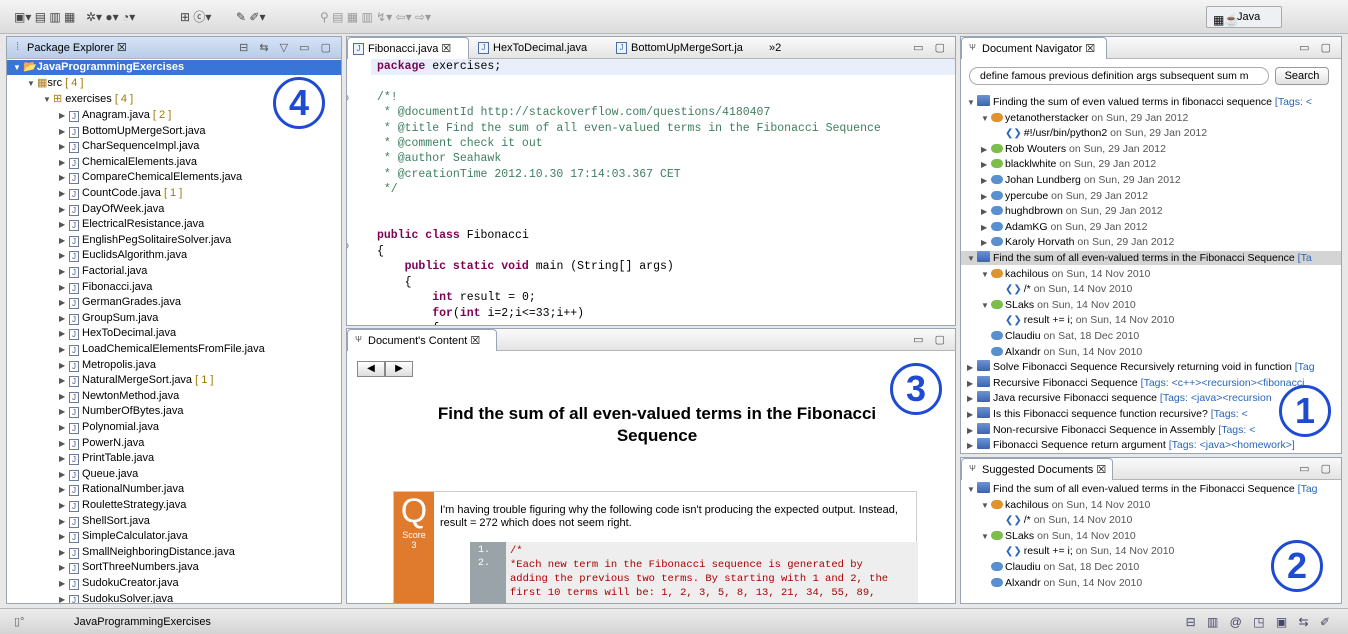 Image resolution: width=1348 pixels, height=634 pixels. I want to click on package-row: ▼ ⊞ exercises [ 4 ], so click(88, 99).